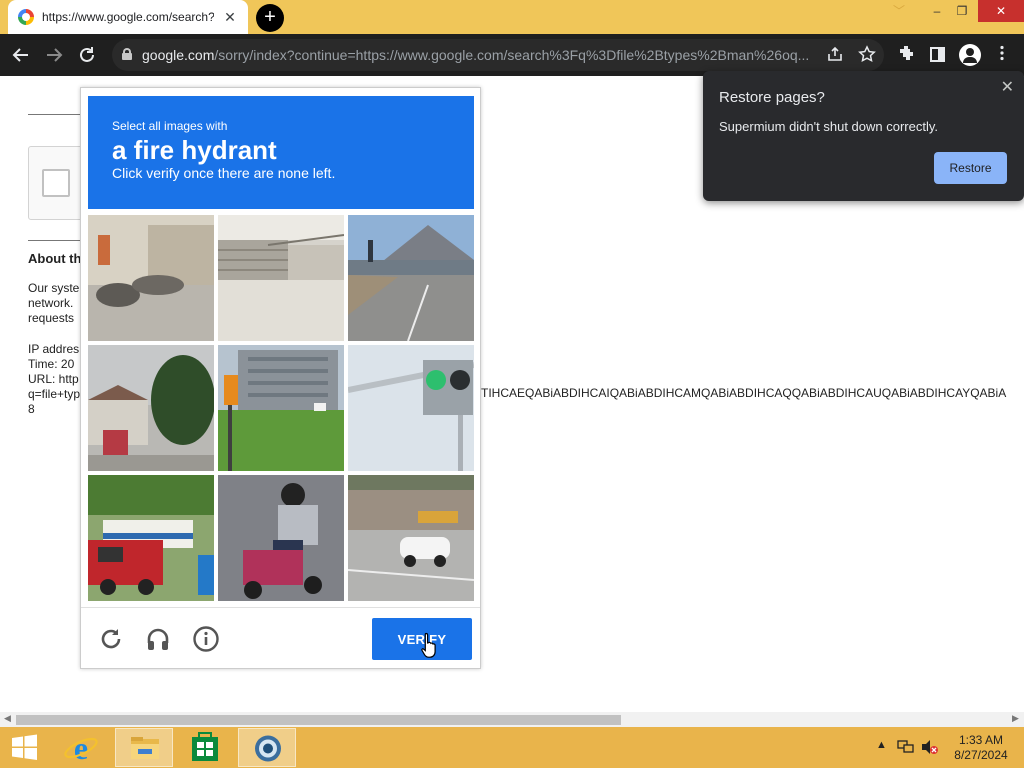 This screenshot has height=768, width=1024. Describe the element at coordinates (144, 747) in the screenshot. I see `file-explorer-icon` at that location.